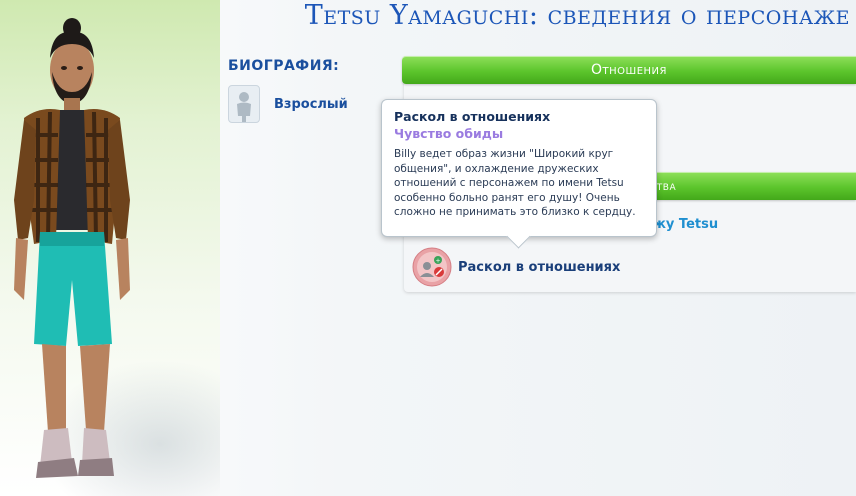 The width and height of the screenshot is (856, 496). Describe the element at coordinates (577, 15) in the screenshot. I see `page-title: Tetsu Yamaguchi: сведения о персонаже` at that location.